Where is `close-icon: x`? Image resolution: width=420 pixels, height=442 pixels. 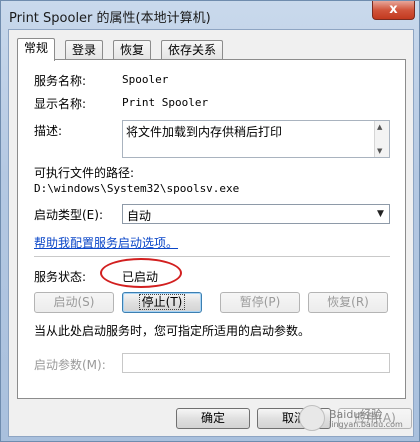
close-icon: x is located at coordinates (393, 9).